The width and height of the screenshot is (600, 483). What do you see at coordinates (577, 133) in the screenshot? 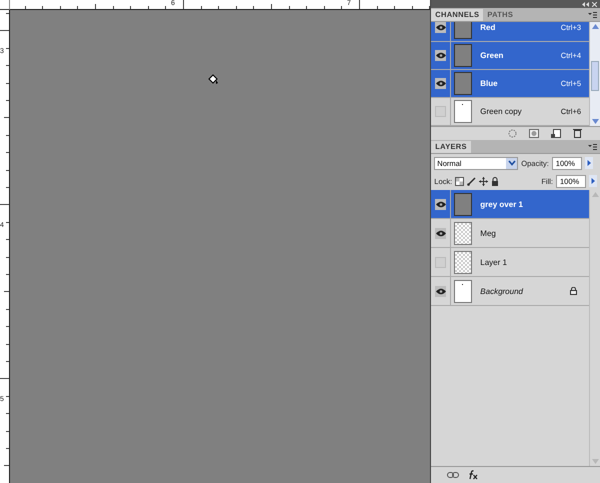
I see `trash-icon` at bounding box center [577, 133].